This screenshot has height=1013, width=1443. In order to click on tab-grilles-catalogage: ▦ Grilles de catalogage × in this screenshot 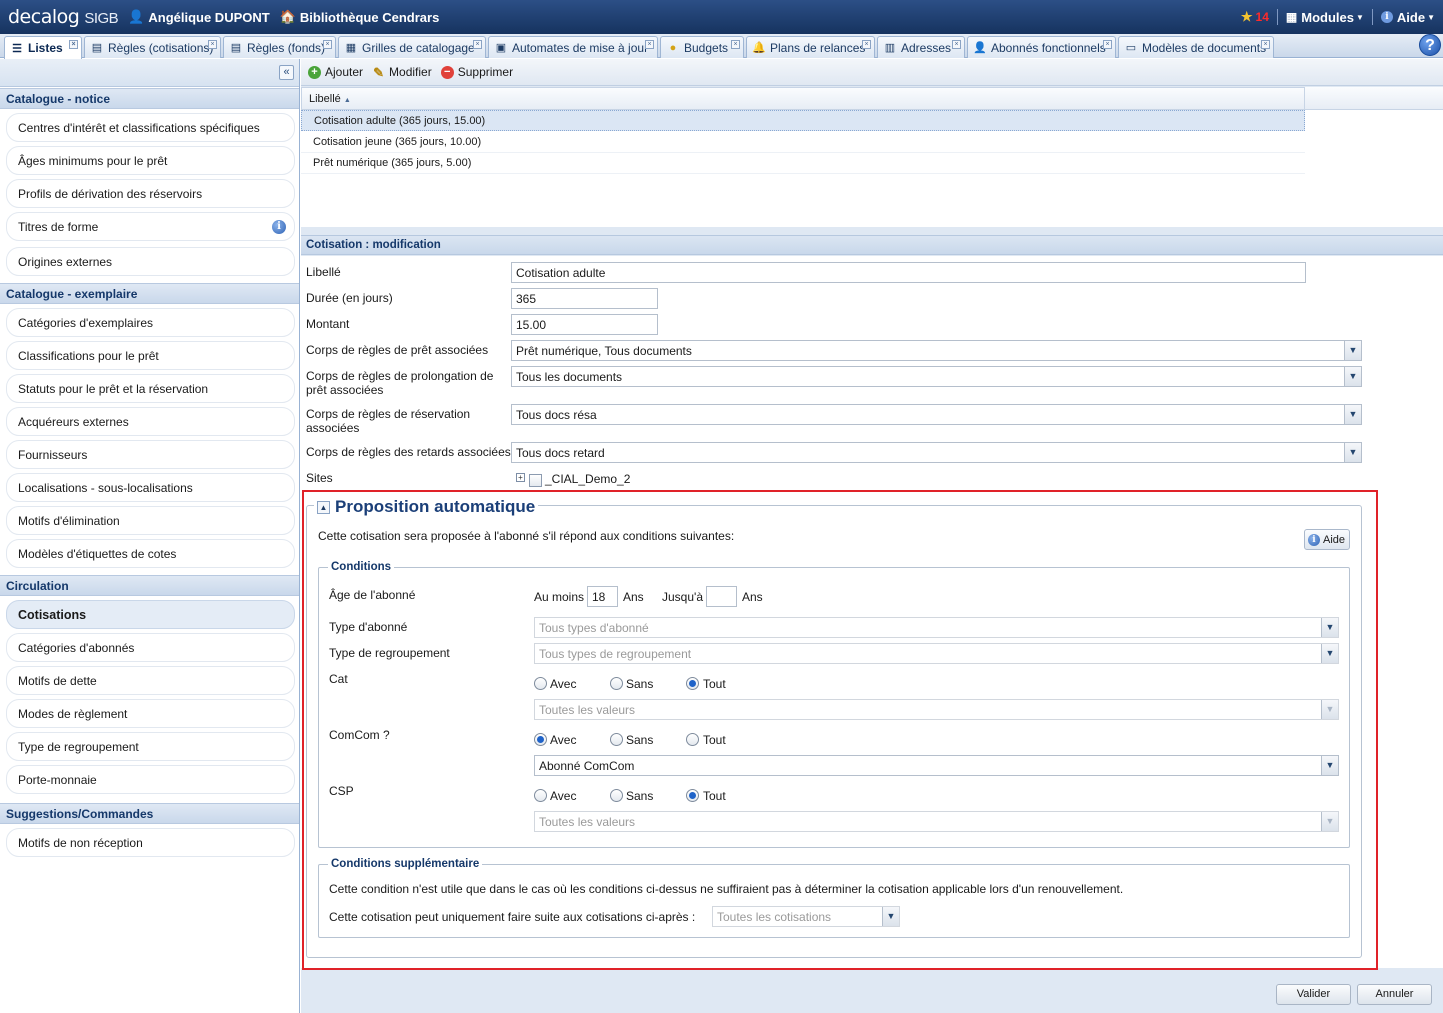, I will do `click(412, 47)`.